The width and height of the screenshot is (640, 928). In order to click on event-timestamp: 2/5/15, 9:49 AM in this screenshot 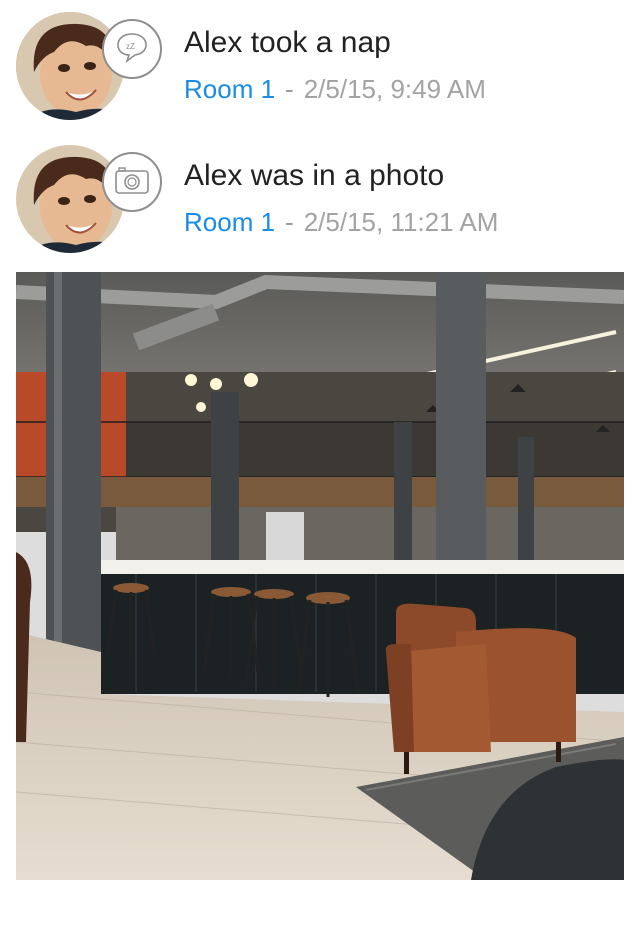, I will do `click(394, 89)`.